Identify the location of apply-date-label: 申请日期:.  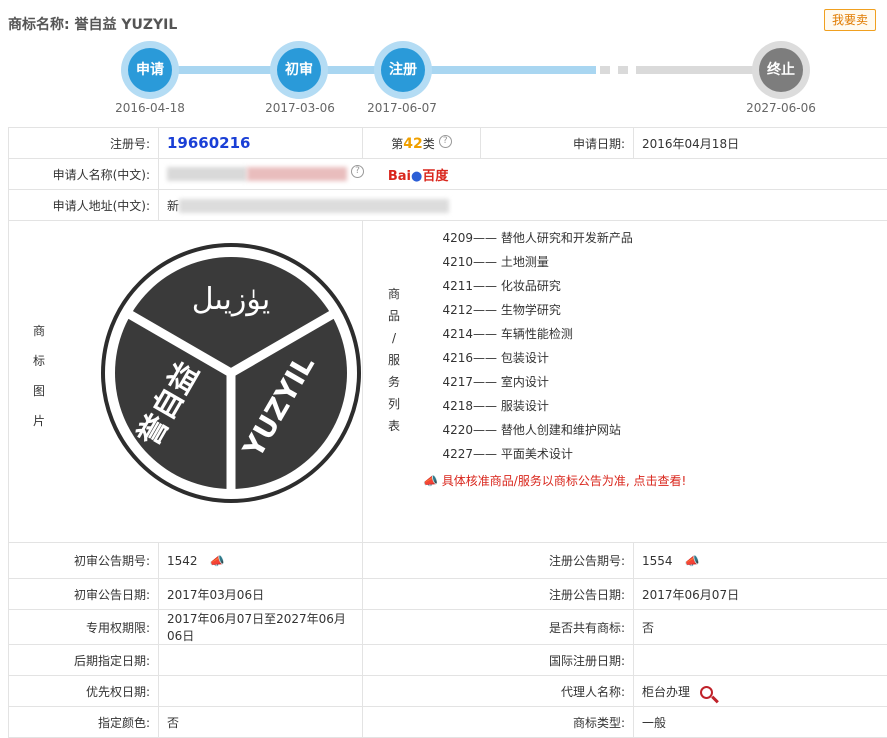
(557, 143).